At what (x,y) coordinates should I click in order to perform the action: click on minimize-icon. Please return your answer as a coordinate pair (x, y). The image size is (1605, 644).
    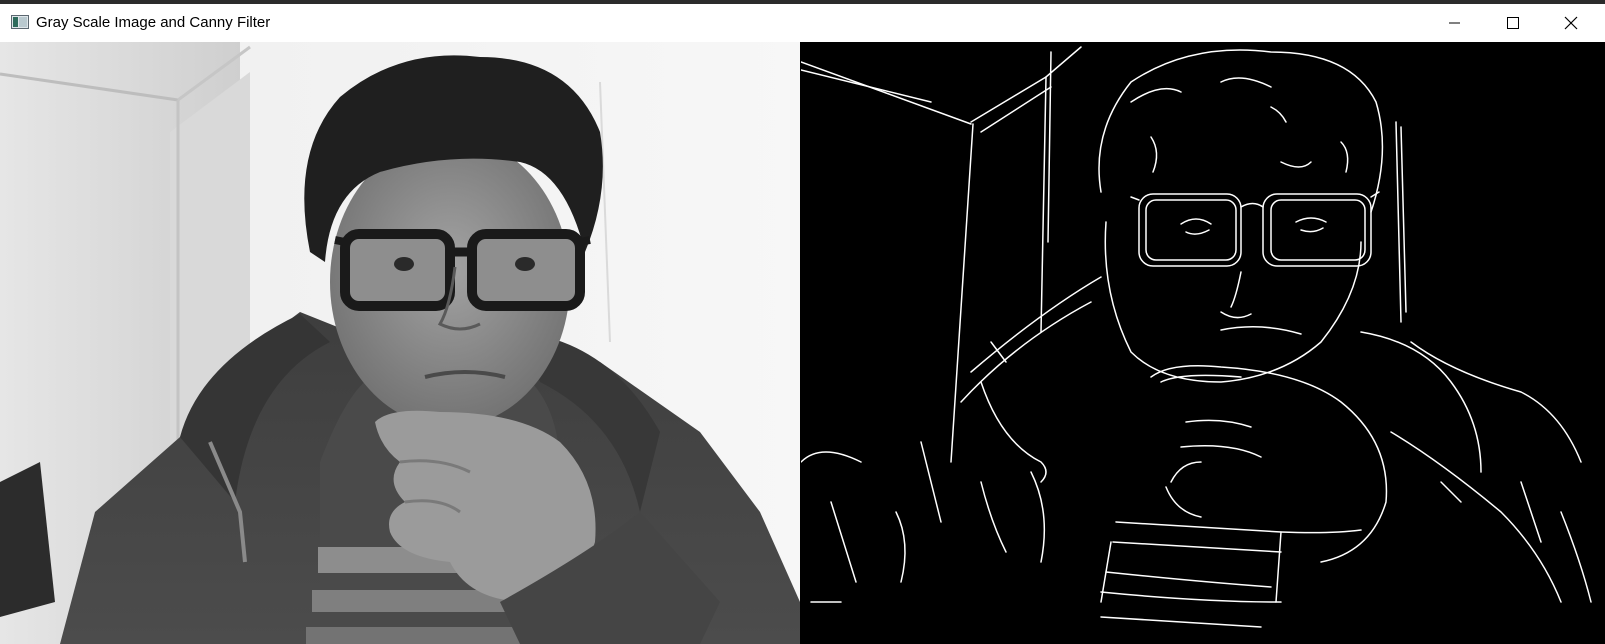
    Looking at the image, I should click on (1454, 23).